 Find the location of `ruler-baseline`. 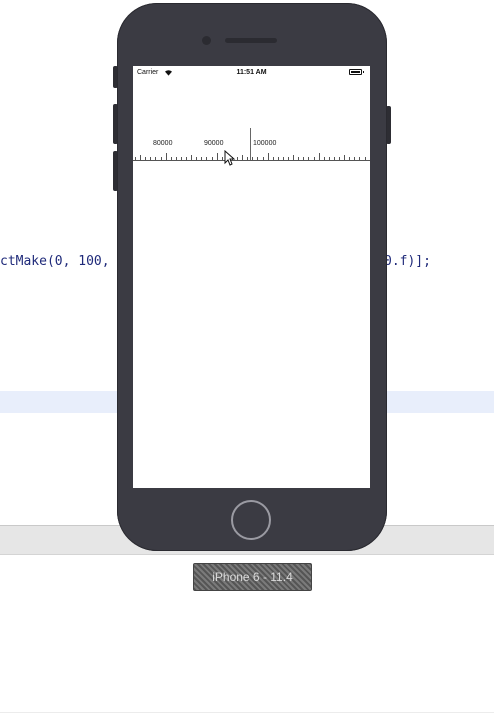

ruler-baseline is located at coordinates (251, 160).